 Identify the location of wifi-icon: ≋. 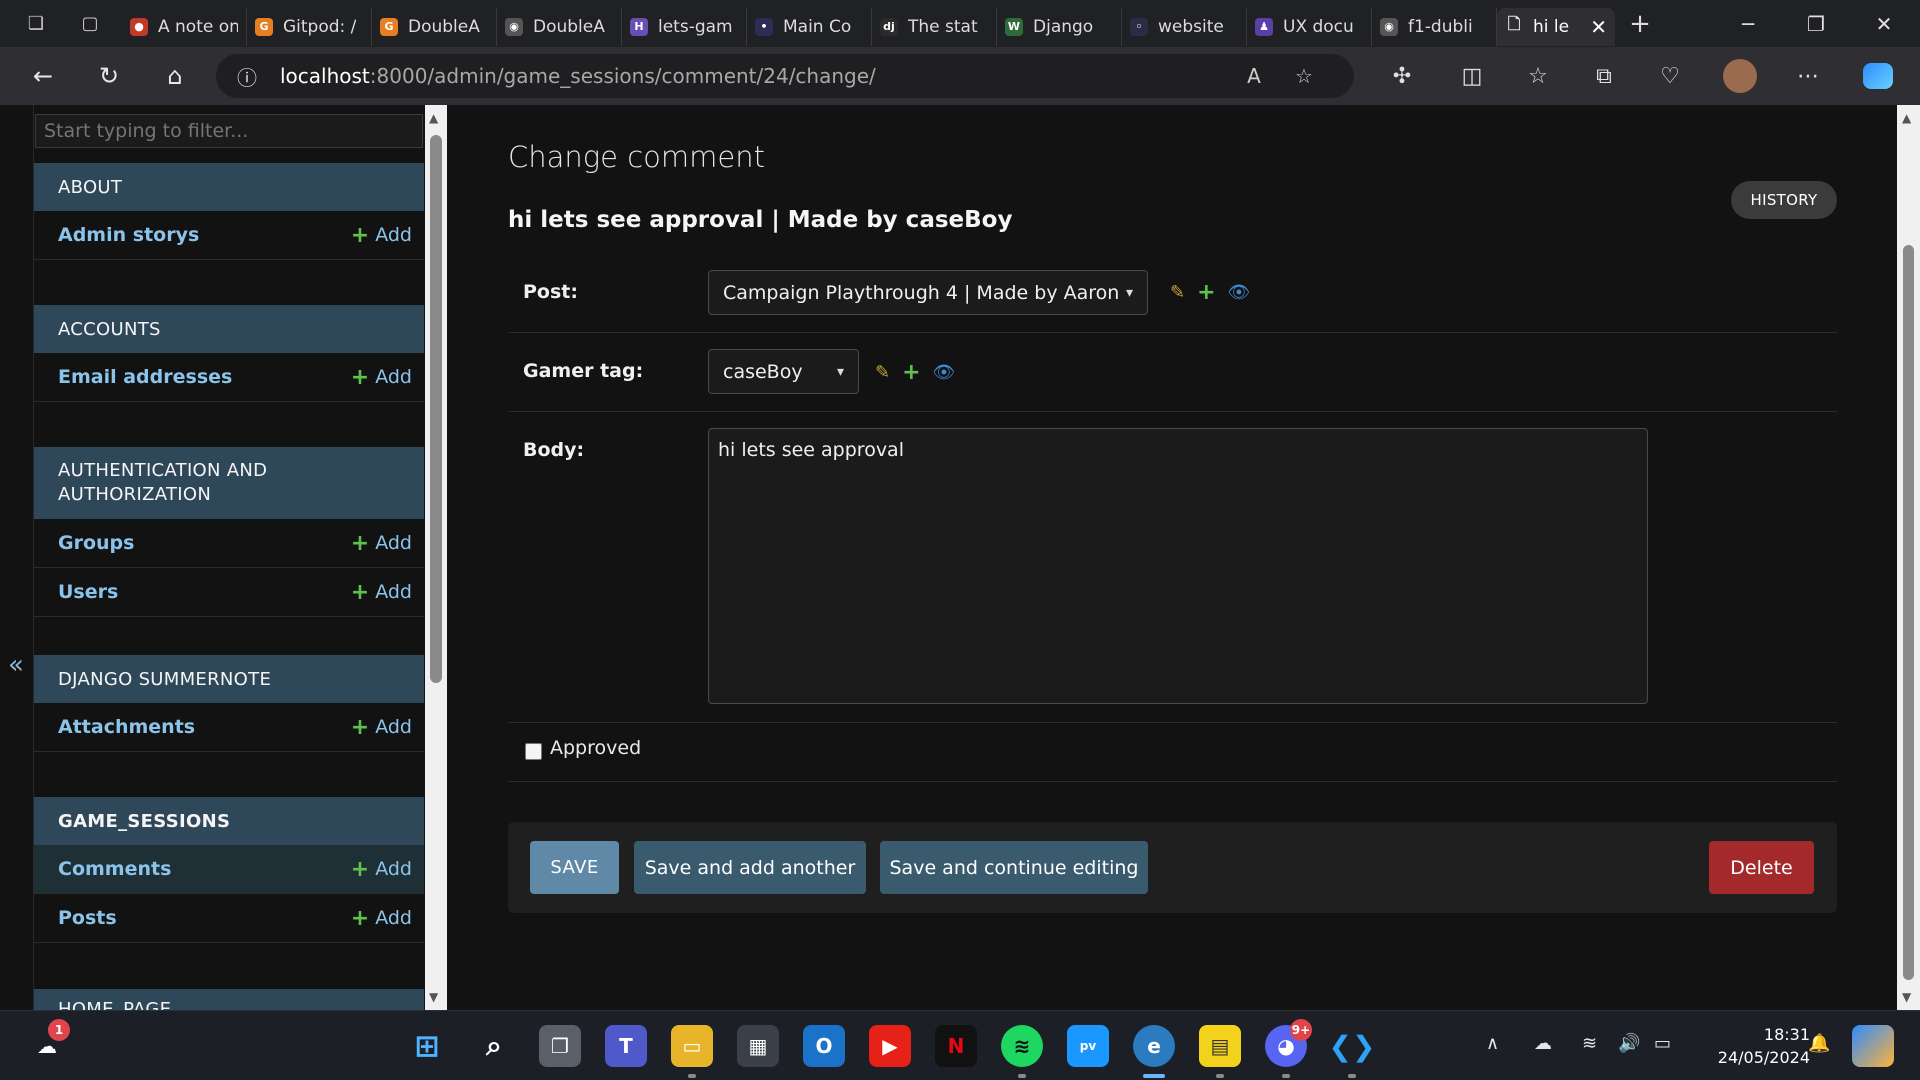
(1589, 1043).